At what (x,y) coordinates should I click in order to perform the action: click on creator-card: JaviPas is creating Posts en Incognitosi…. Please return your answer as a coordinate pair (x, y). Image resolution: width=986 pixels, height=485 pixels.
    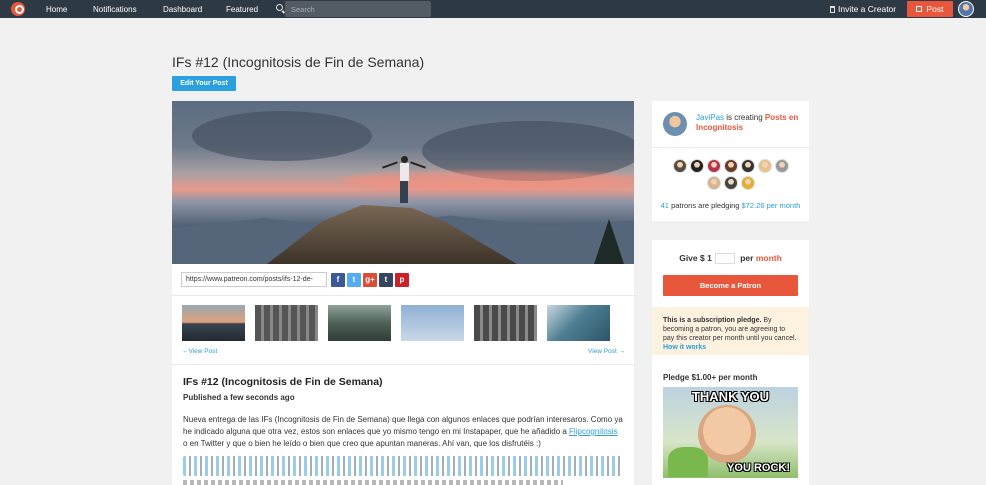
    Looking at the image, I should click on (730, 161).